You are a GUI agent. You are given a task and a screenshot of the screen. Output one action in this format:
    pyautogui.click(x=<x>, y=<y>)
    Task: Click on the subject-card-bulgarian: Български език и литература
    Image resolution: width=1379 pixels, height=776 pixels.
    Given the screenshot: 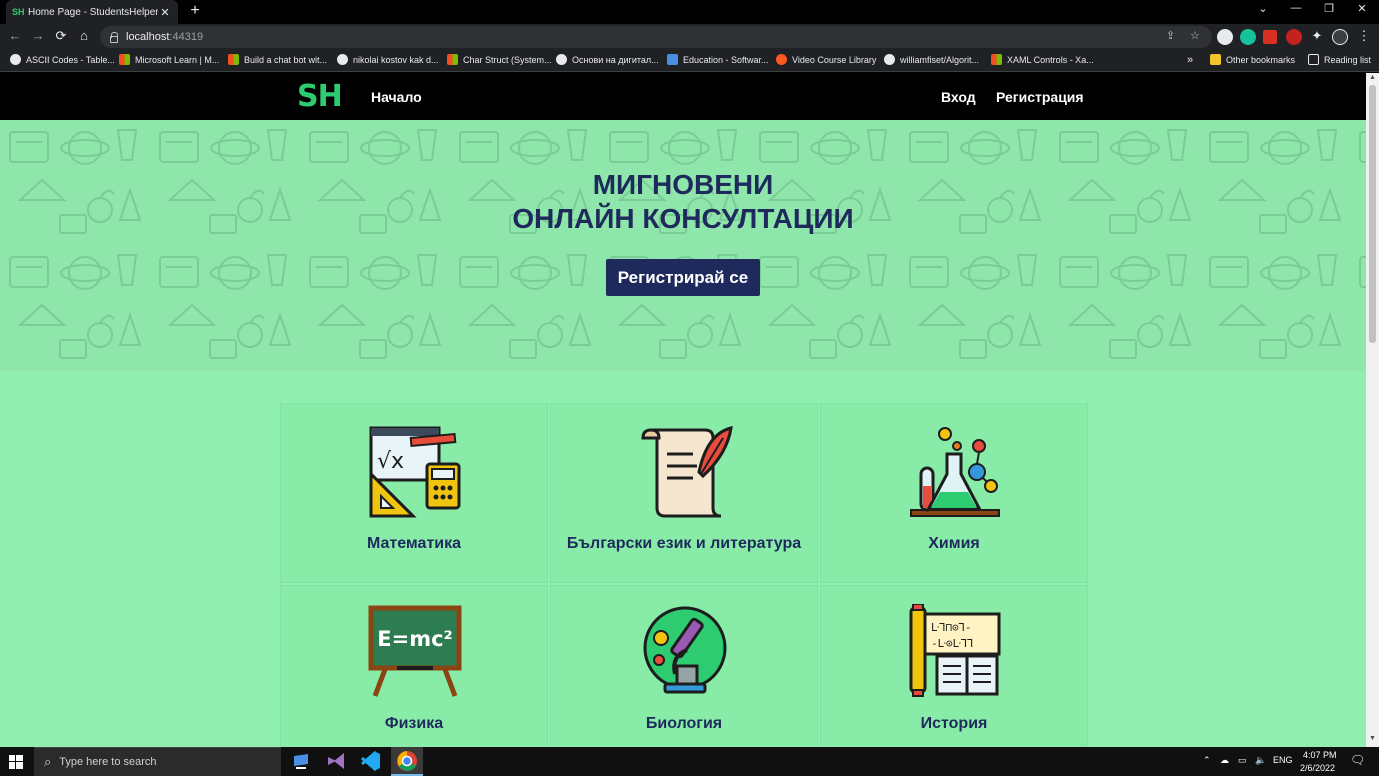 What is the action you would take?
    pyautogui.click(x=684, y=493)
    